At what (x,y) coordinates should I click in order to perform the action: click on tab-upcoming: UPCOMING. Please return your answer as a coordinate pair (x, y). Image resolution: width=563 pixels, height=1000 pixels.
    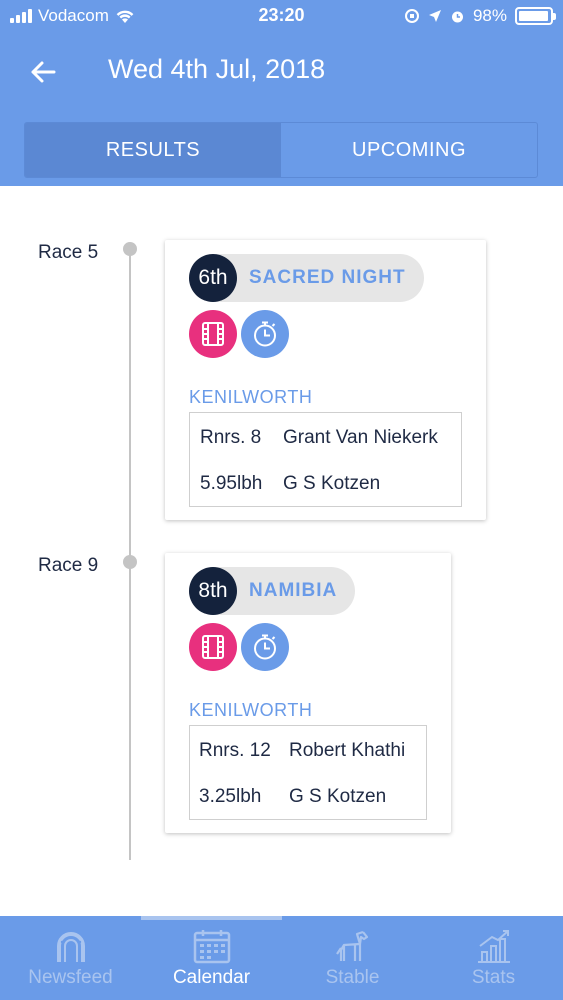
    Looking at the image, I should click on (409, 150).